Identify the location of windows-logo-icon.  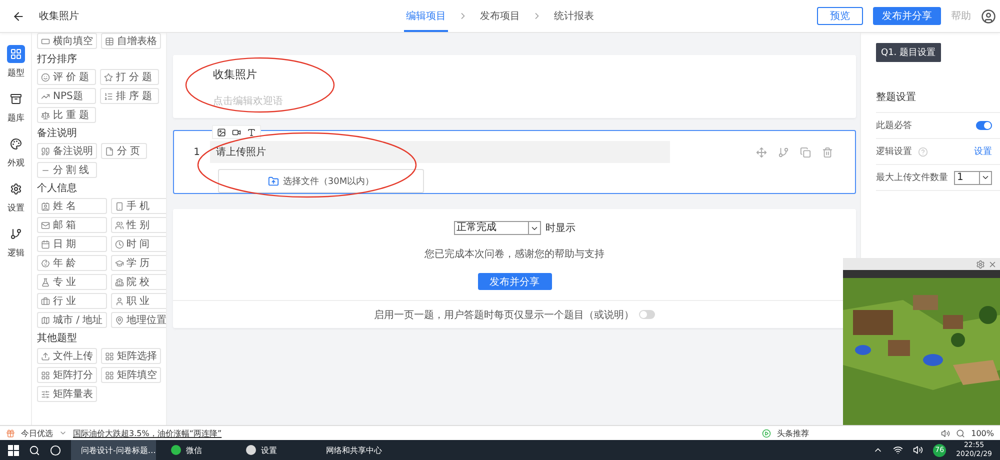
(13, 450).